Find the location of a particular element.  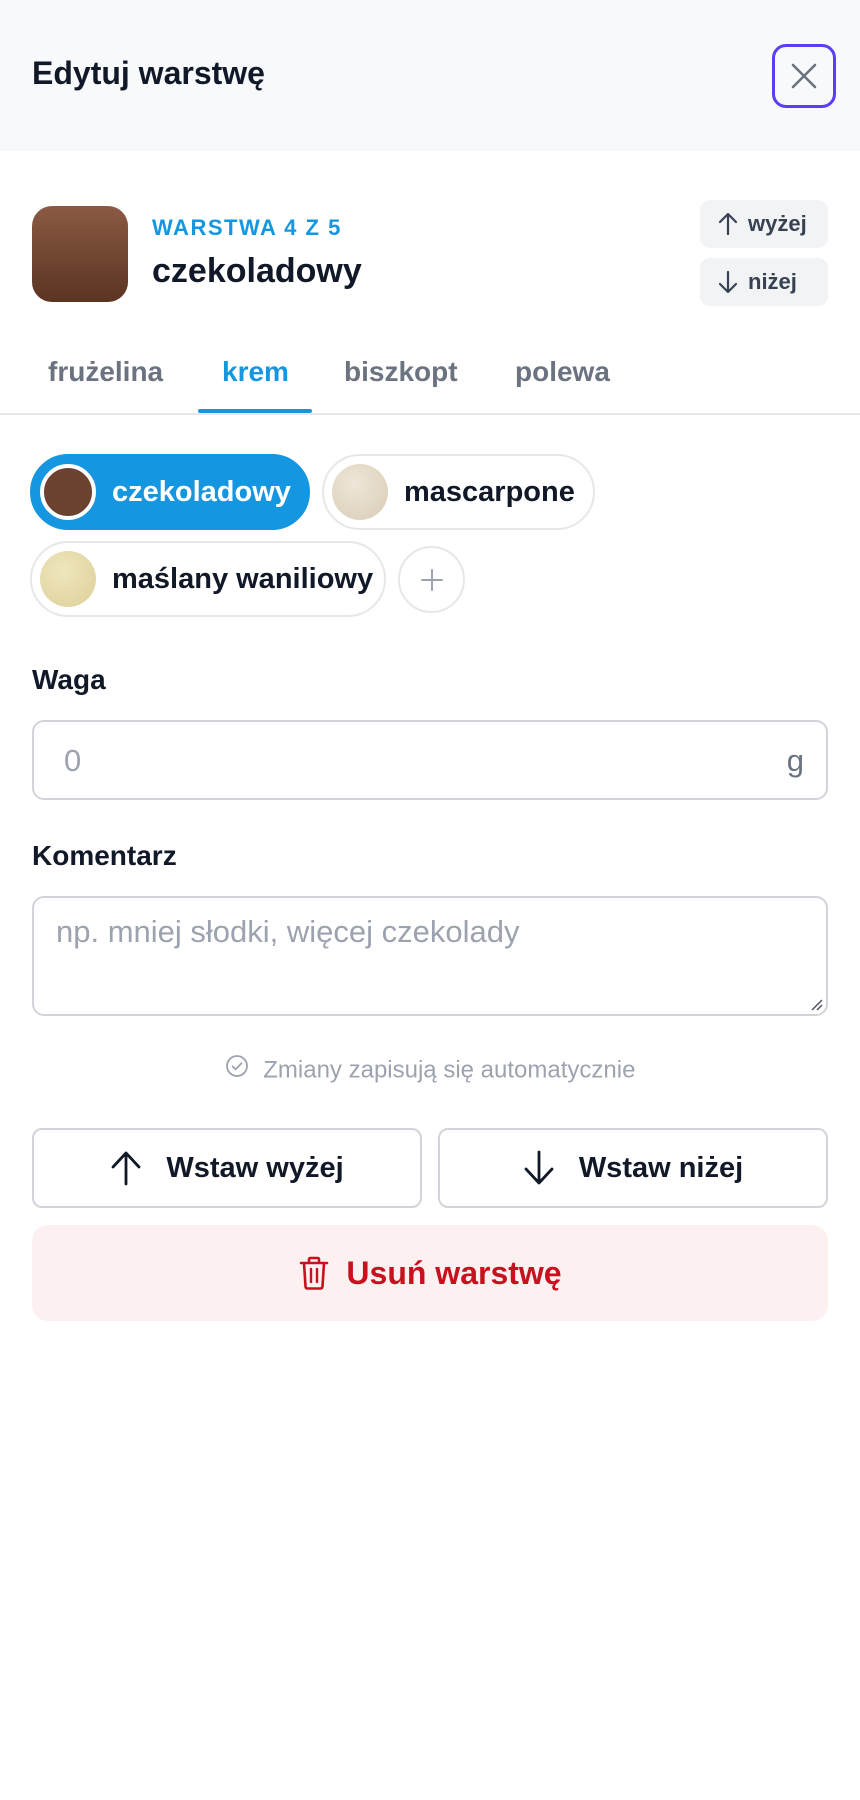

flavor-chip-maslany-waniliowy: maślany waniliowy is located at coordinates (208, 579).